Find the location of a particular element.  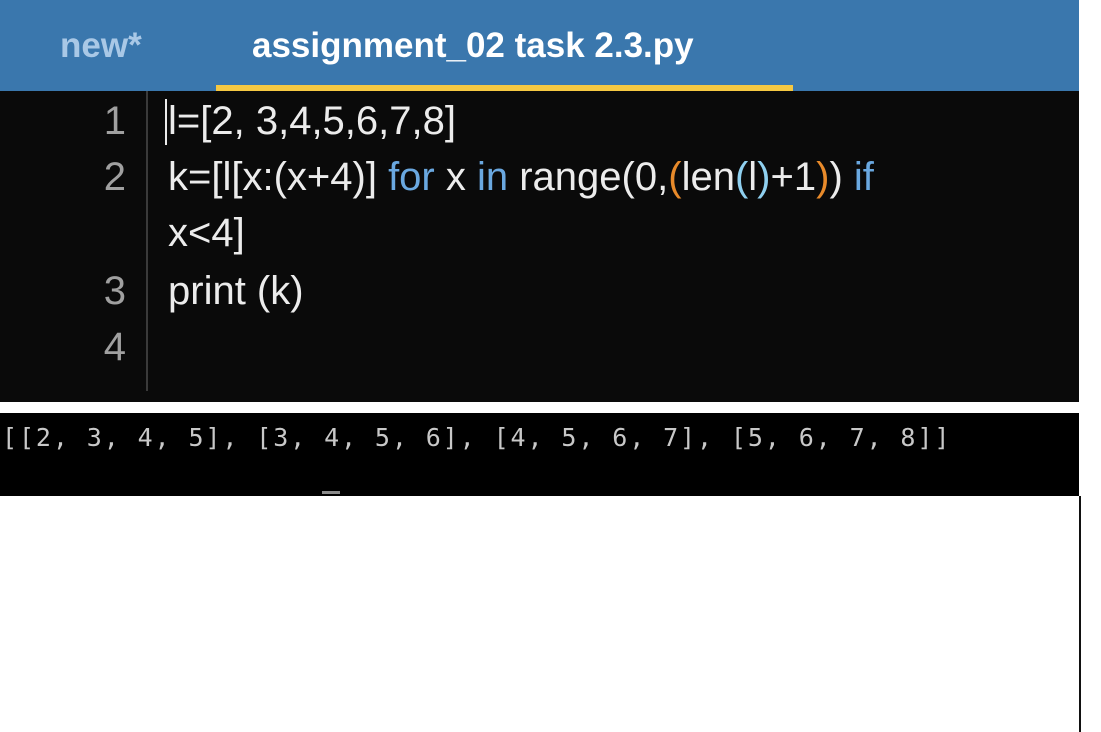

code-token: range(0, is located at coordinates (588, 177).